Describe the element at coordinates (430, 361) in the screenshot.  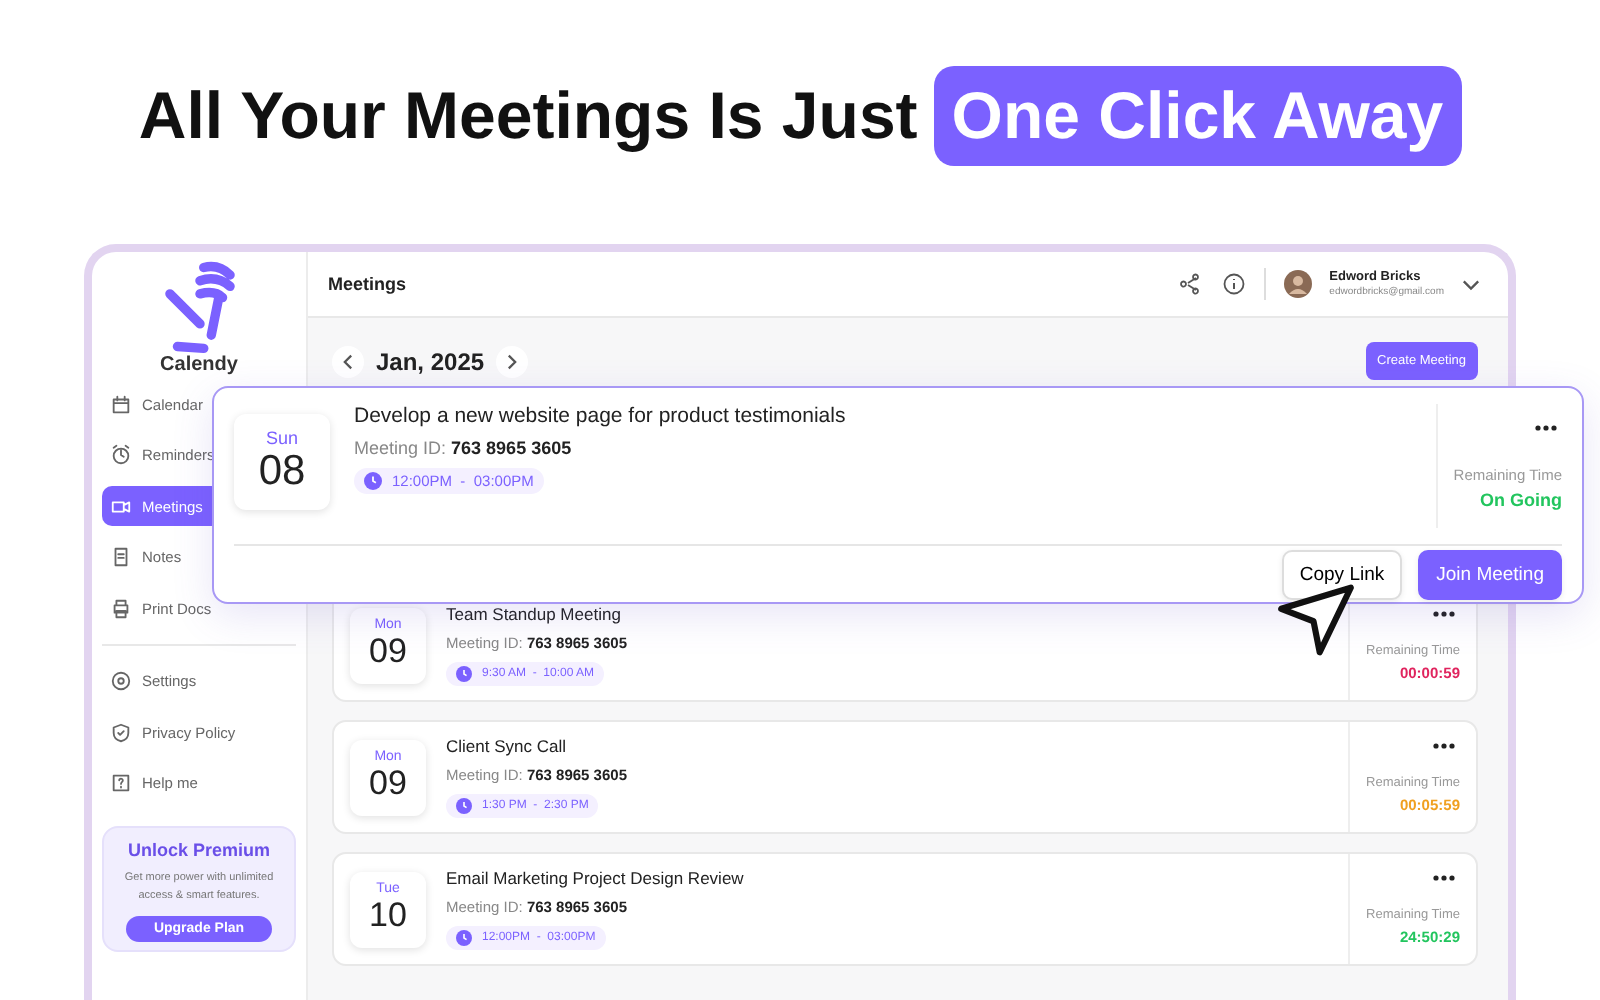
I see `month-label: Jan, 2025` at that location.